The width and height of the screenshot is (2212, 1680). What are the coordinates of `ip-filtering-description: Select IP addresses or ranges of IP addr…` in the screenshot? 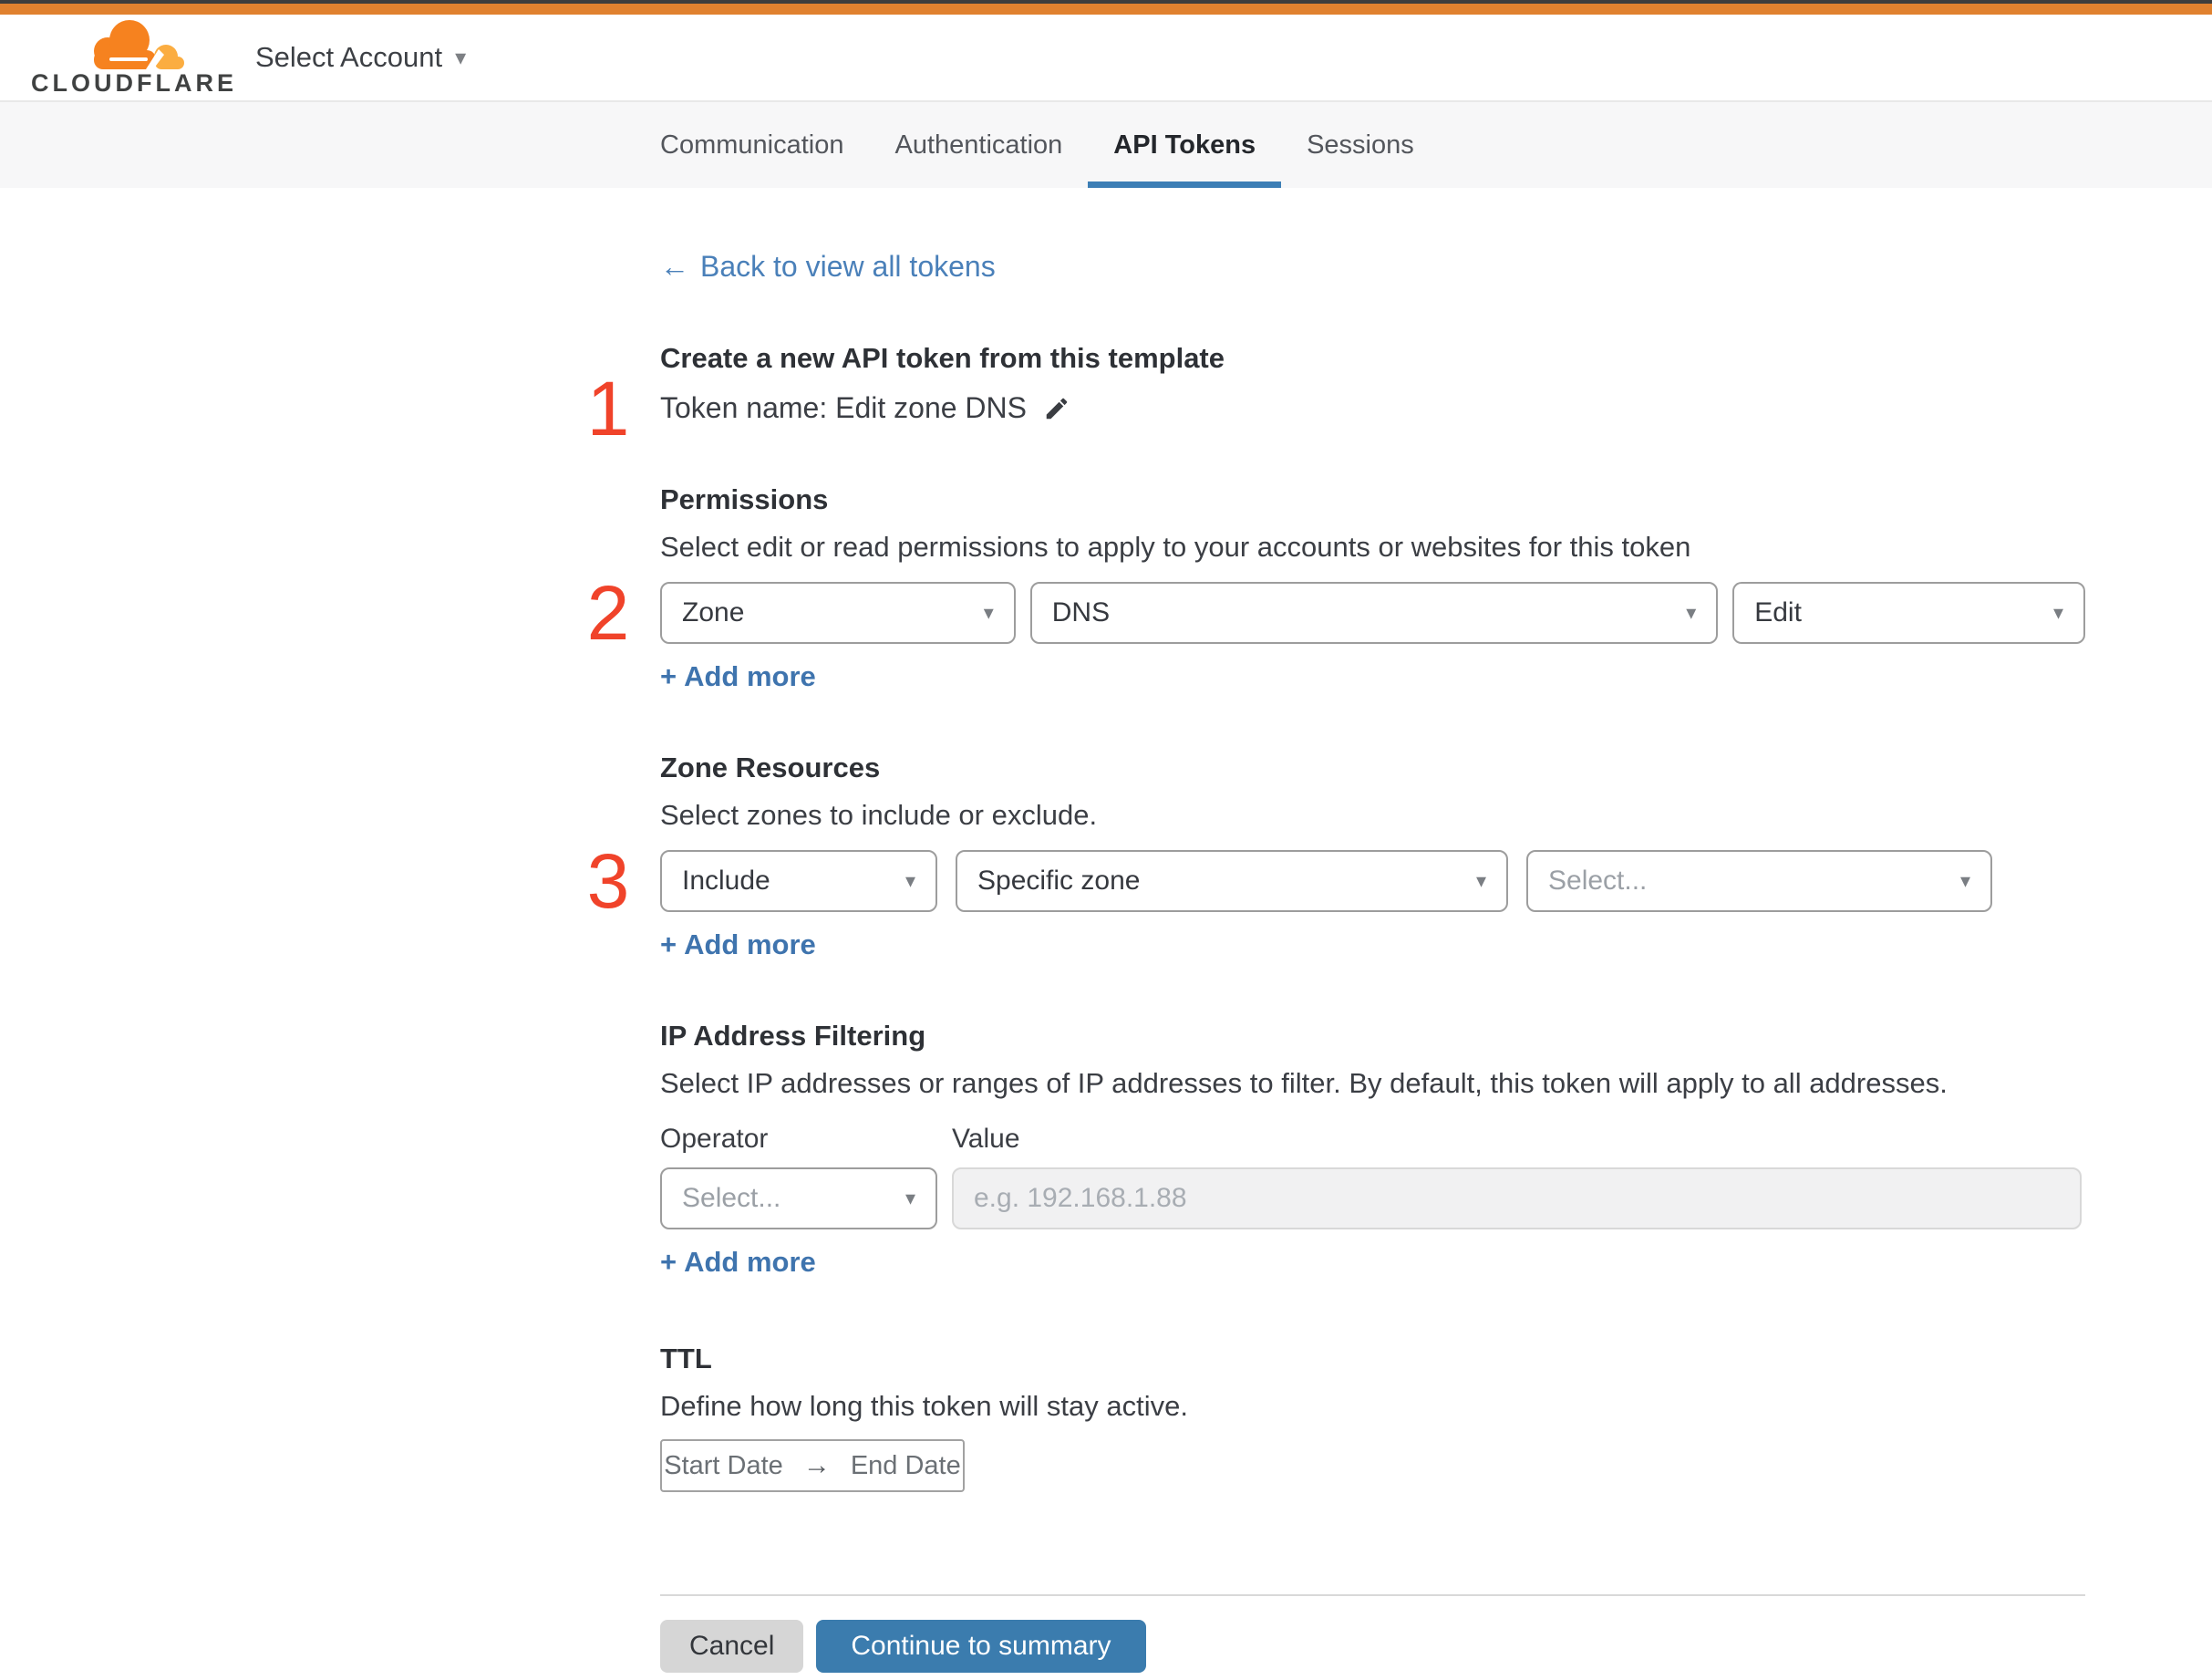 It's located at (1304, 1083).